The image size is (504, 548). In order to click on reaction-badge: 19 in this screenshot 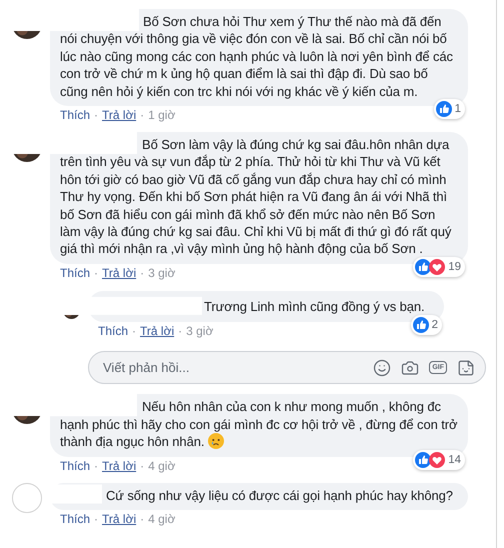, I will do `click(439, 266)`.